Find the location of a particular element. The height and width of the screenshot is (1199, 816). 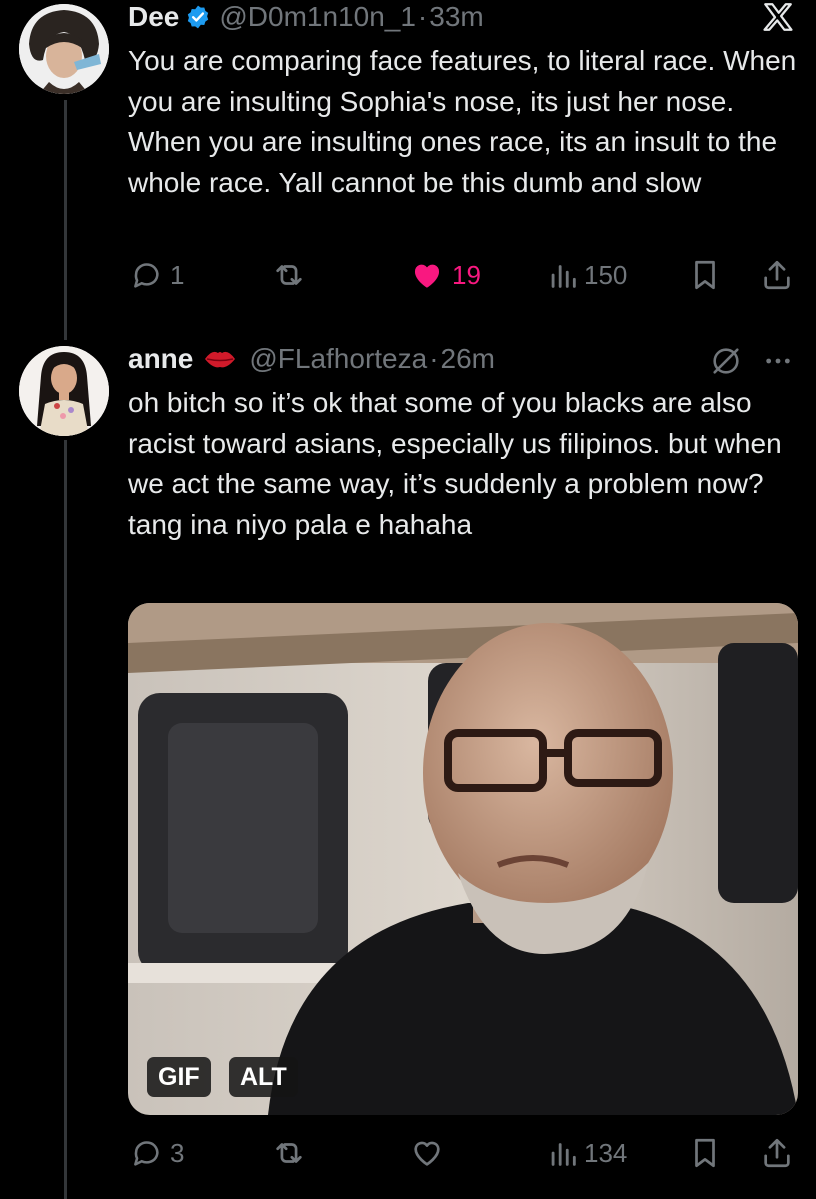

tweet-header: Dee @D0m1n10n_1 · 33m is located at coordinates (306, 17).